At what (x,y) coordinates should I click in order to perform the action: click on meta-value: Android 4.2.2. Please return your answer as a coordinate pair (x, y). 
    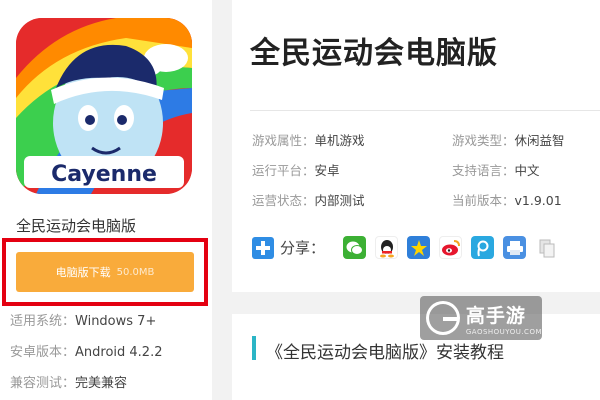
    Looking at the image, I should click on (119, 352).